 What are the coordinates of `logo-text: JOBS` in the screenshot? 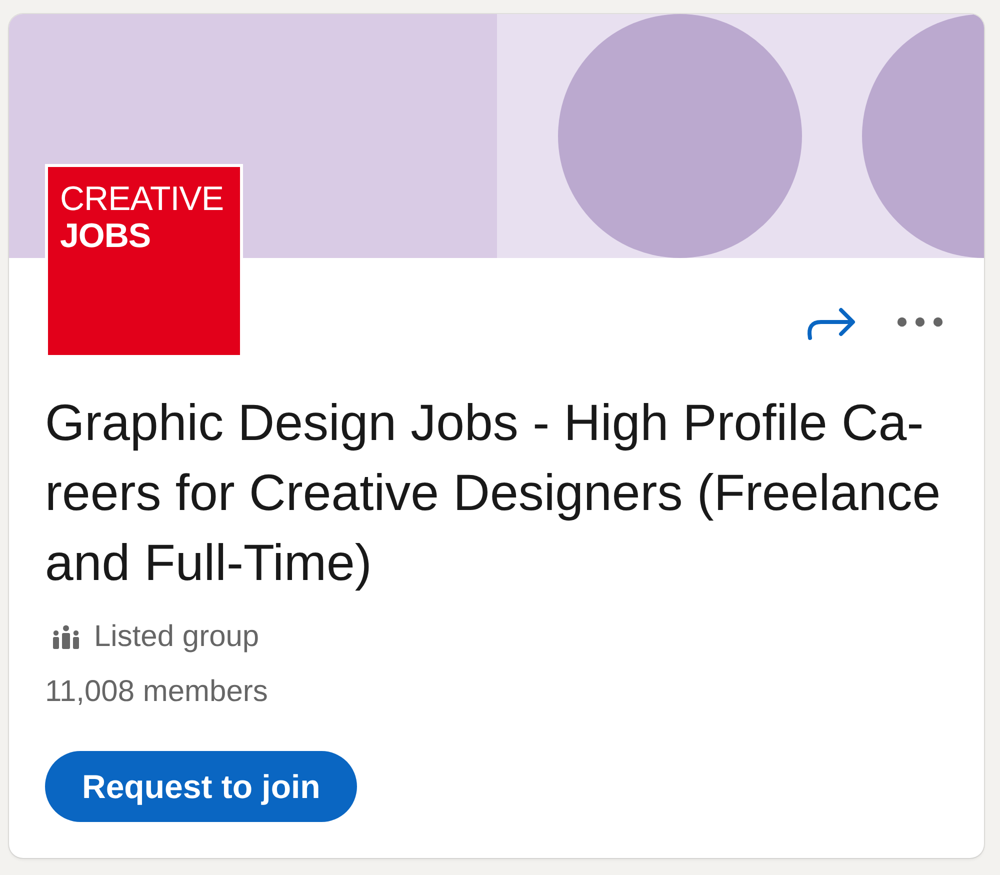 It's located at (105, 236).